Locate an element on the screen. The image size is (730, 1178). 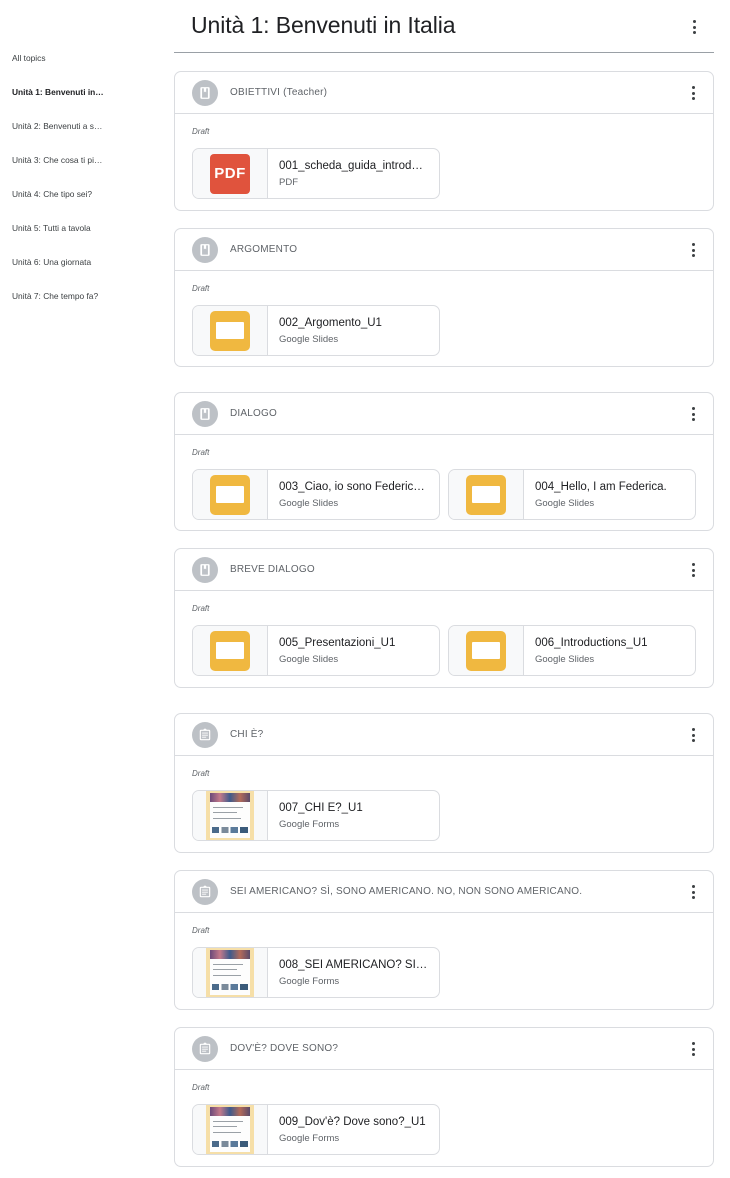
sidebar-item-unita-4: Unità 4: Che tipo sei? is located at coordinates (82, 194).